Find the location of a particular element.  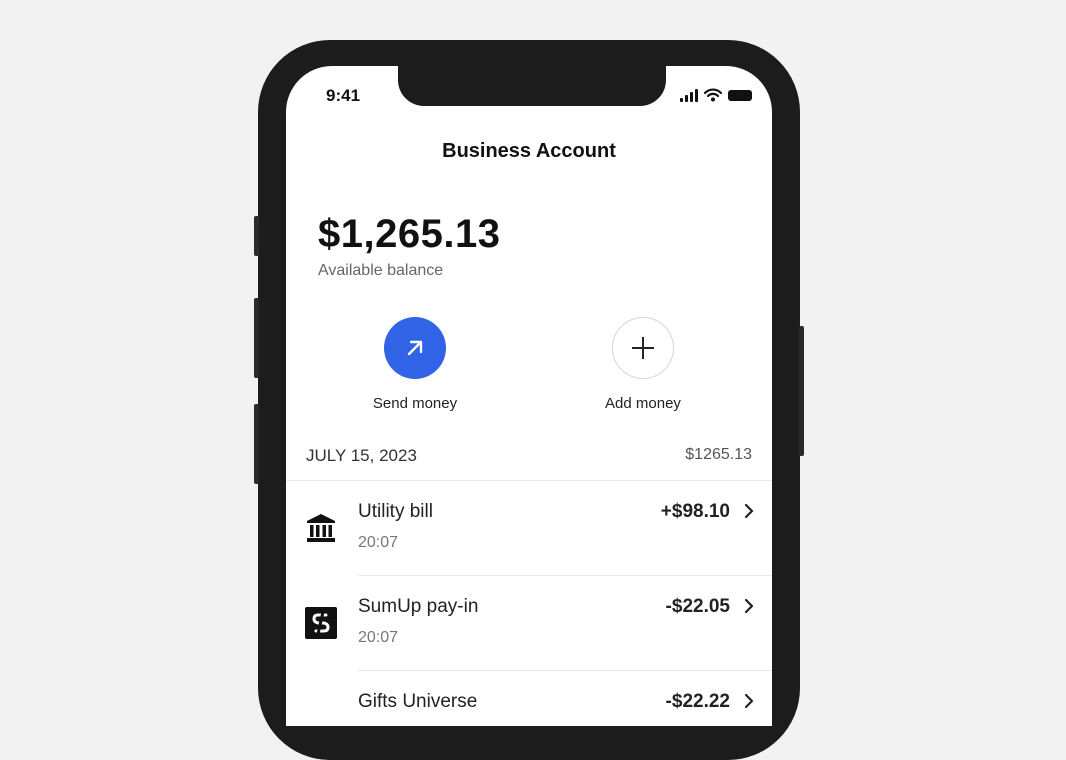

balance-label: Available balance is located at coordinates (381, 270).